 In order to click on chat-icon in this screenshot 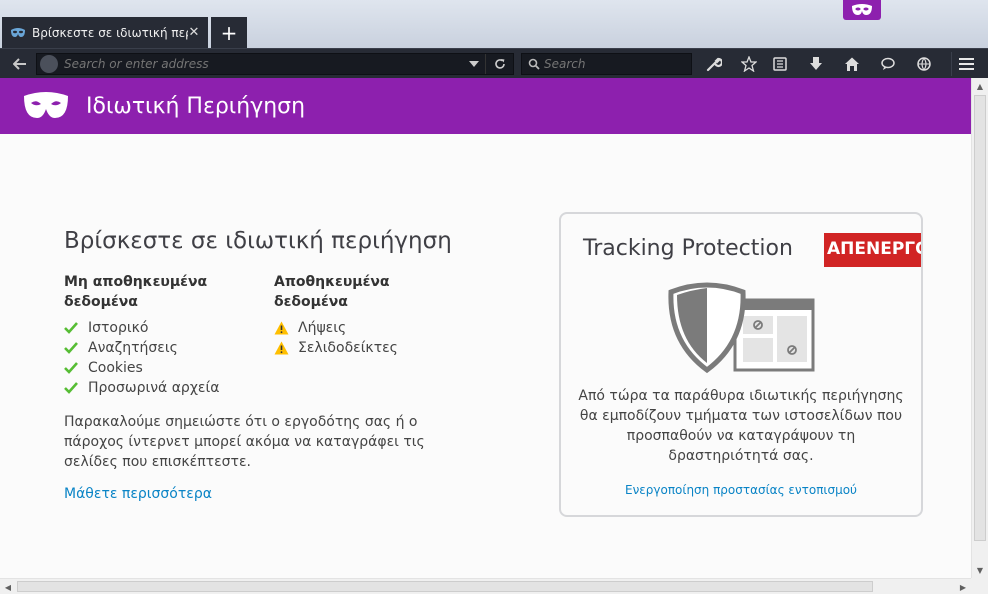, I will do `click(888, 64)`.